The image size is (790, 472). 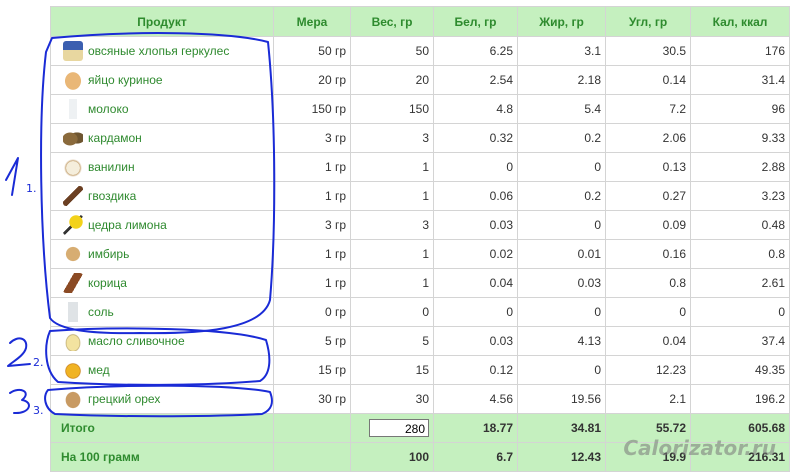 I want to click on carbs-cell: 0.14, so click(x=648, y=80).